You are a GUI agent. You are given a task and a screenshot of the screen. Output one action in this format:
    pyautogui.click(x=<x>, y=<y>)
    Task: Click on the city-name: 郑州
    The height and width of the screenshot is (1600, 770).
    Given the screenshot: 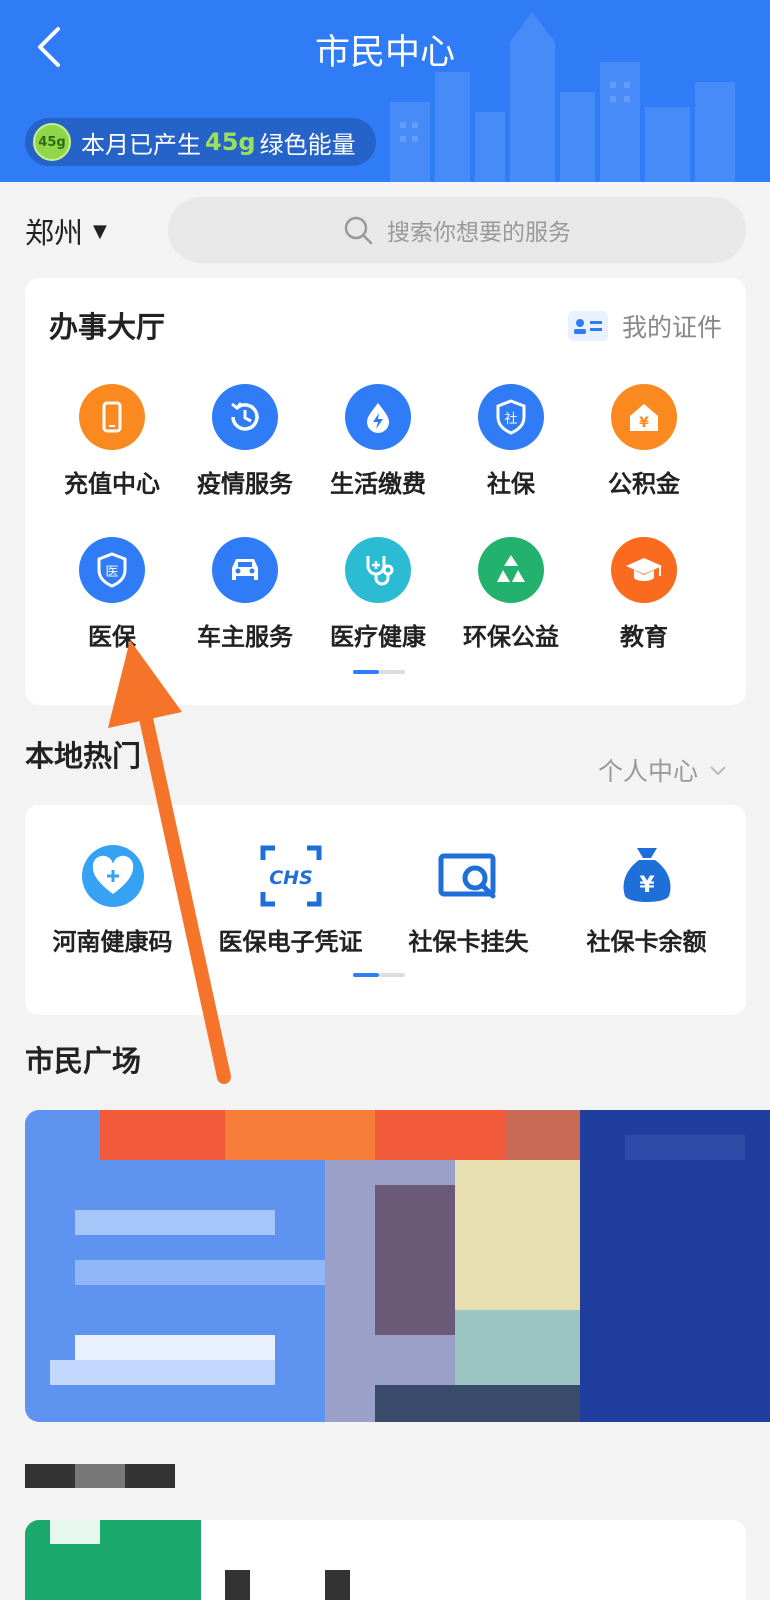 What is the action you would take?
    pyautogui.click(x=54, y=233)
    